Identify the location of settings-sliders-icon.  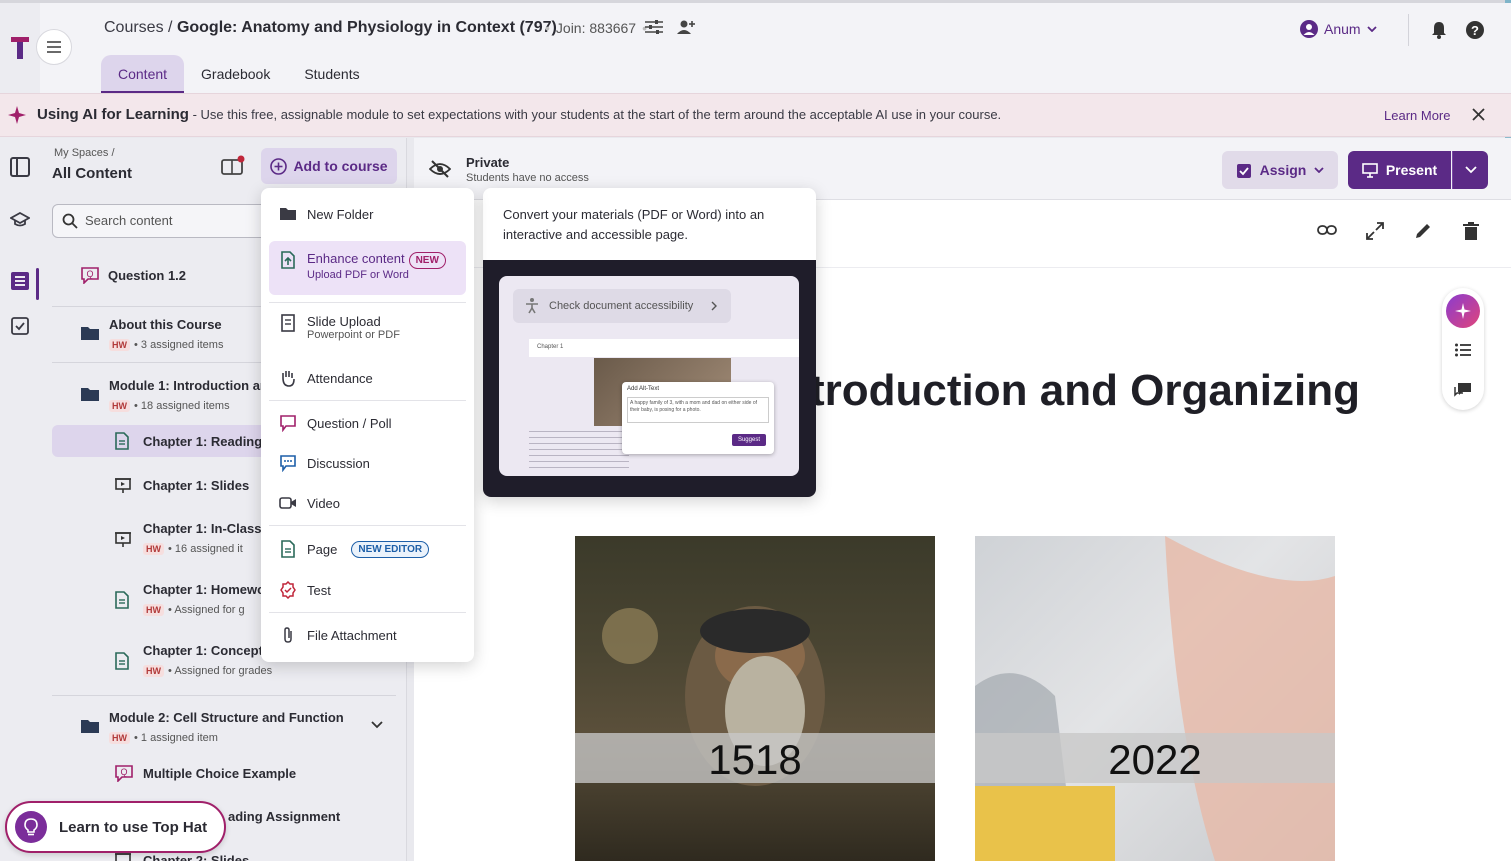
(654, 27).